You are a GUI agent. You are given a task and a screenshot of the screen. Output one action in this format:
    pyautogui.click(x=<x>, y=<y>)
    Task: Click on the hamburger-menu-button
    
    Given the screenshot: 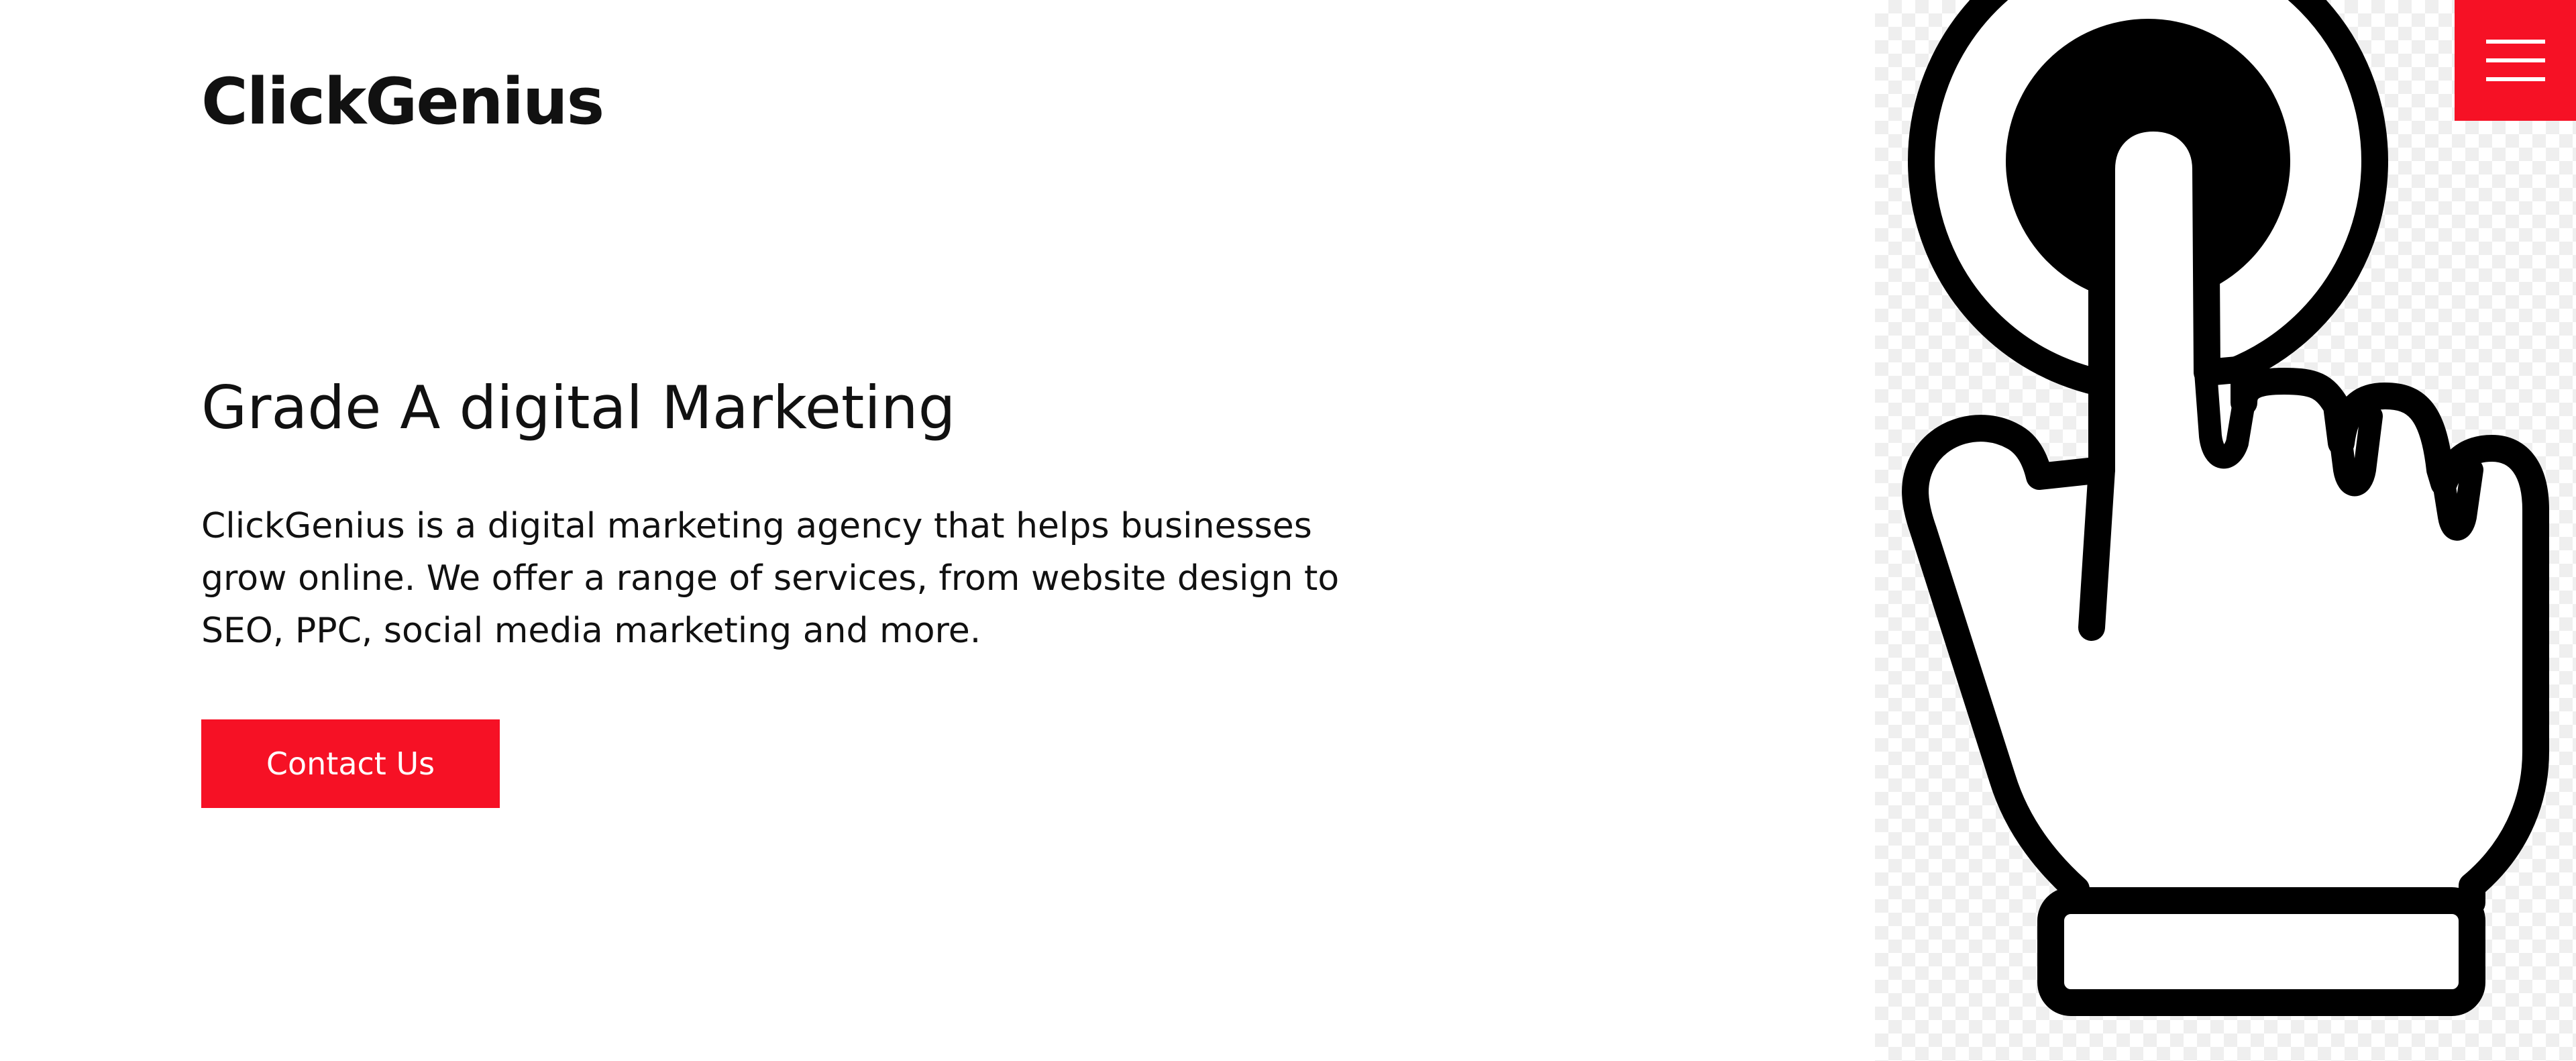 What is the action you would take?
    pyautogui.click(x=2515, y=60)
    